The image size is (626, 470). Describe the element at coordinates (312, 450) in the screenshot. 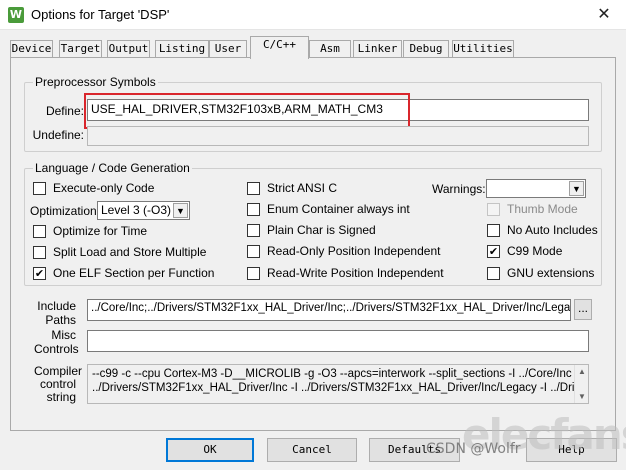

I see `cancel-button: Cancel` at that location.